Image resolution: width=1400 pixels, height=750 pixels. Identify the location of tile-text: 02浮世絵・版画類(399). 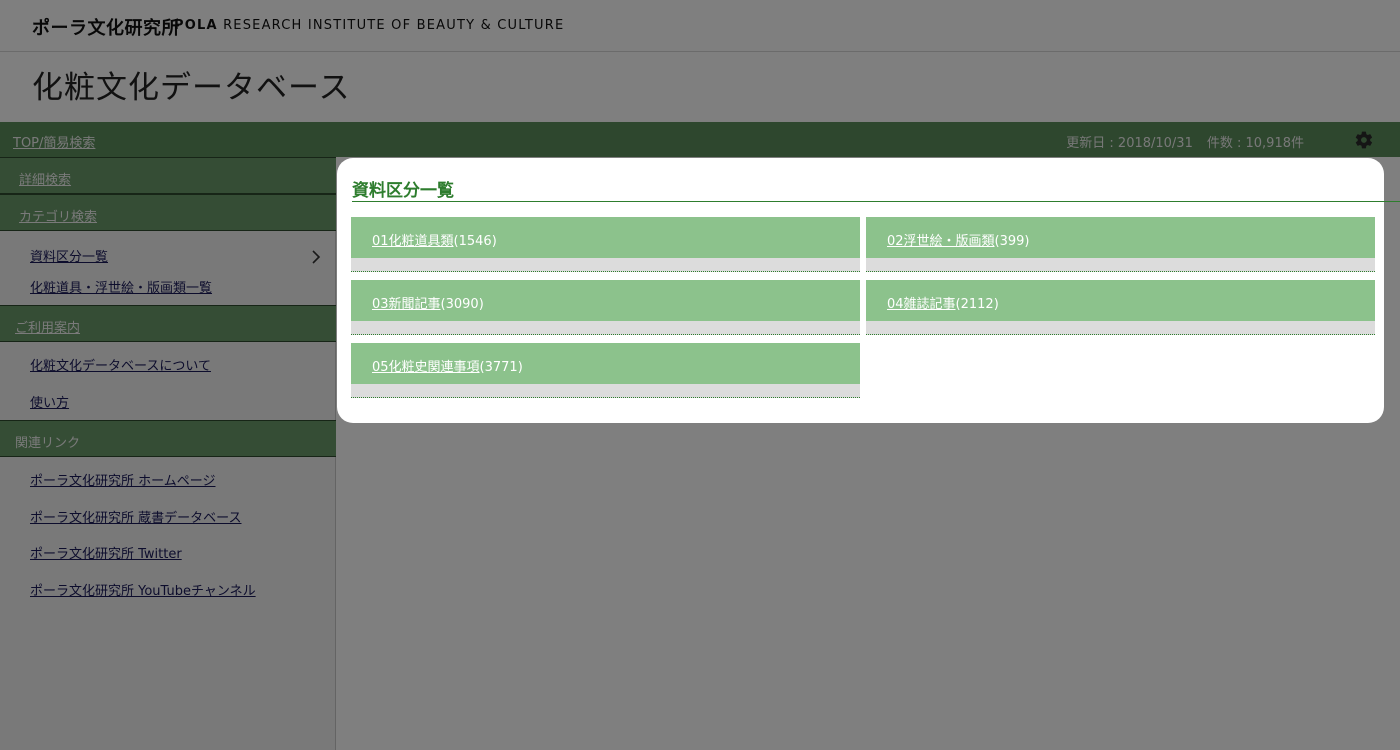
(958, 239).